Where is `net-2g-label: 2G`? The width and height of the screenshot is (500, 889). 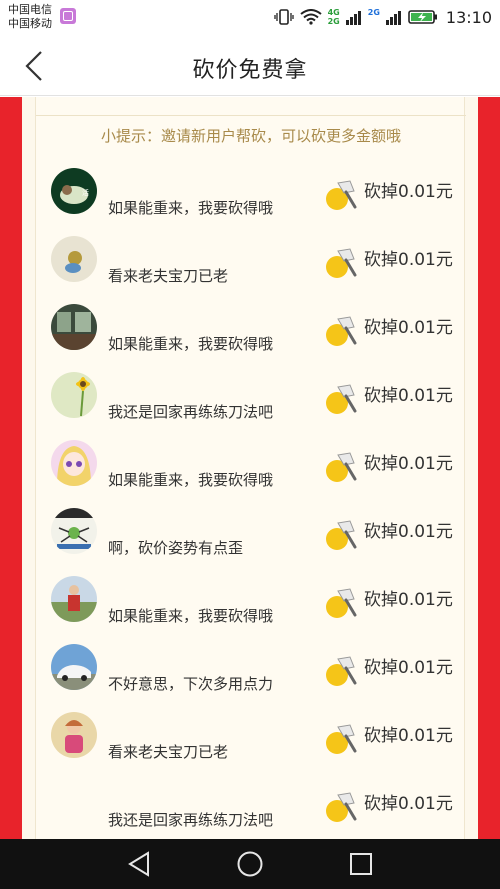
net-2g-label: 2G is located at coordinates (333, 21).